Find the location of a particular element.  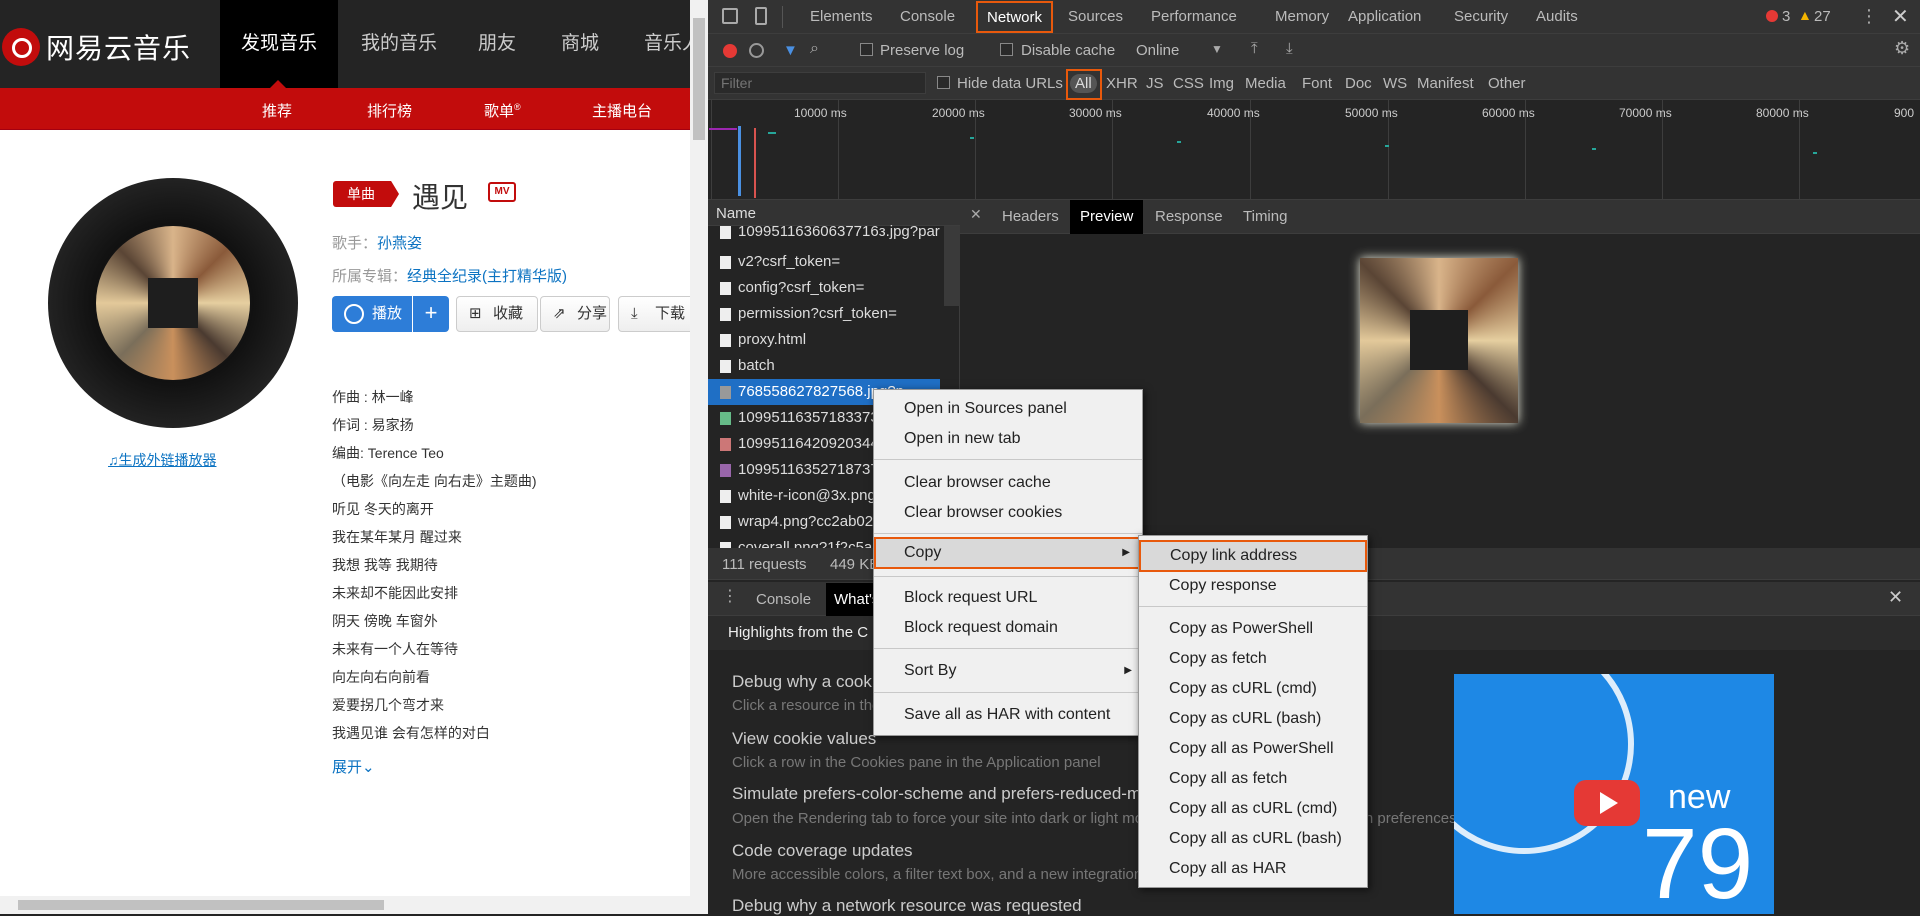

type-filter-all: All is located at coordinates (1083, 83).